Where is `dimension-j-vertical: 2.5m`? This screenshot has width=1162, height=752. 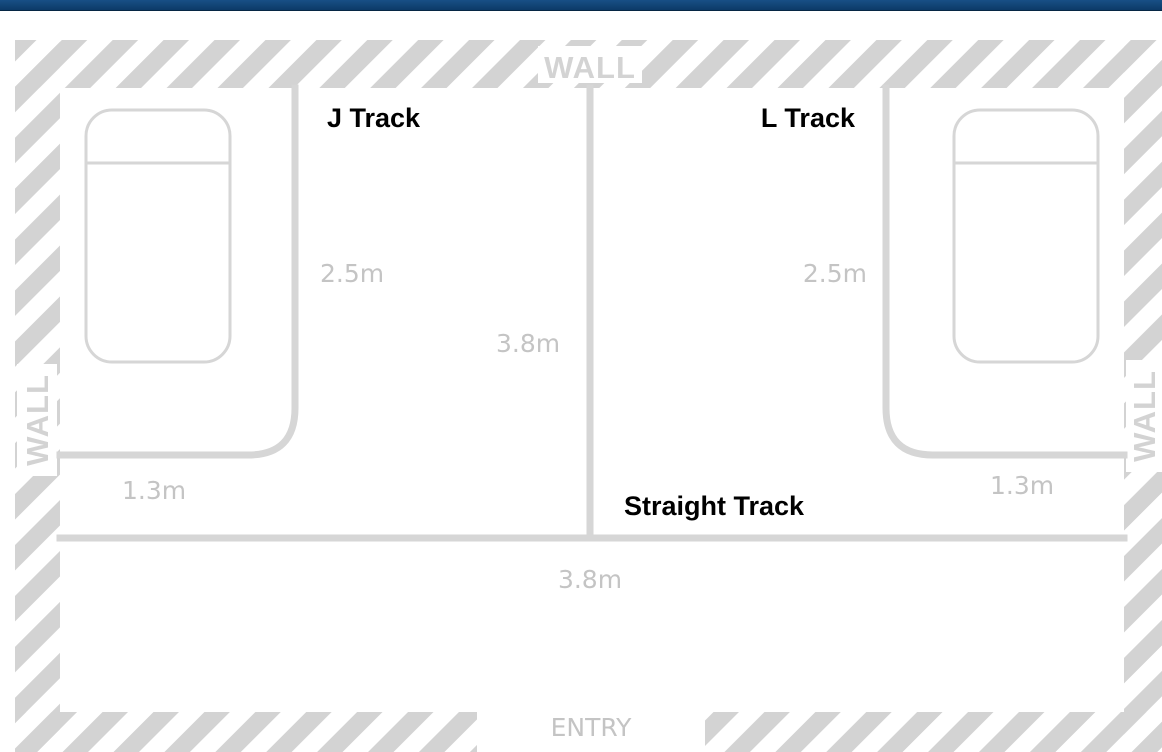 dimension-j-vertical: 2.5m is located at coordinates (352, 273).